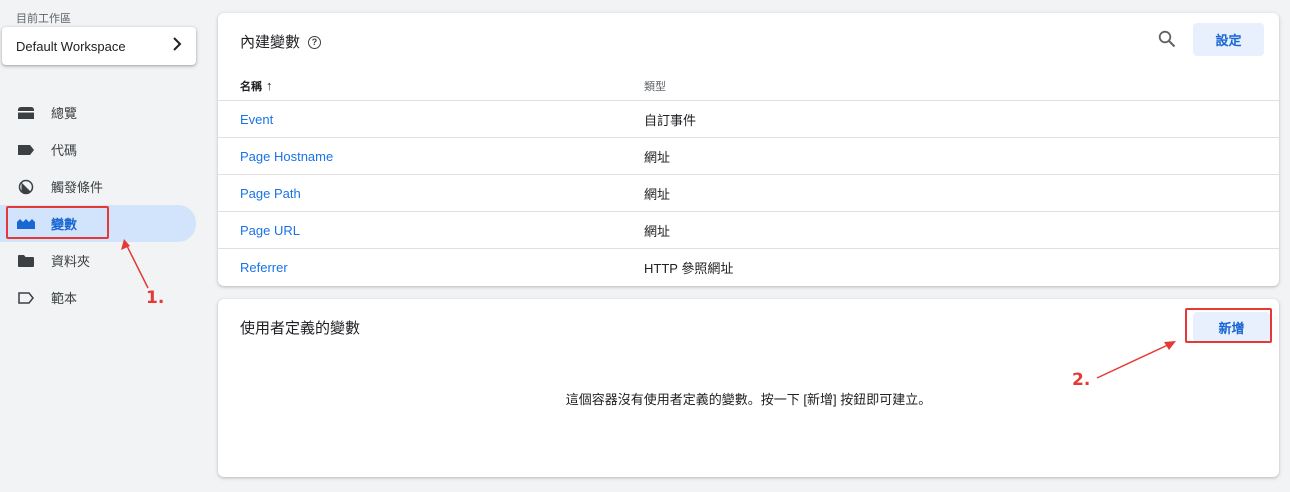  I want to click on sidebar-item-triggers: 觸發條件, so click(102, 186).